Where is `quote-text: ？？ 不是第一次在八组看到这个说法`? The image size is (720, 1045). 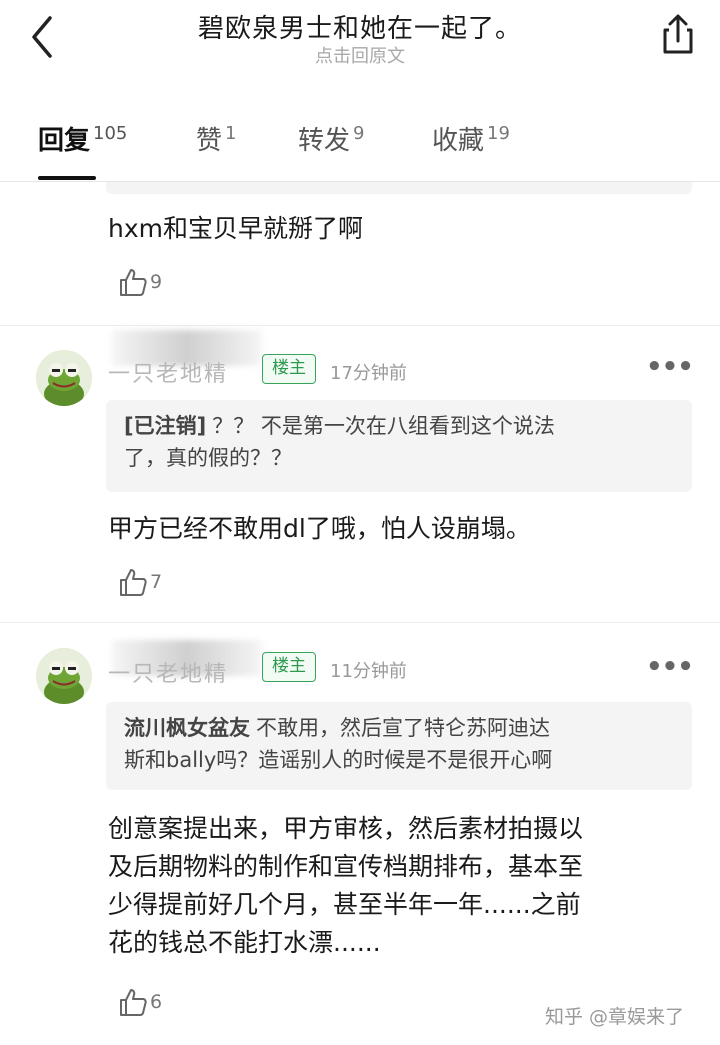 quote-text: ？？ 不是第一次在八组看到这个说法 is located at coordinates (383, 426).